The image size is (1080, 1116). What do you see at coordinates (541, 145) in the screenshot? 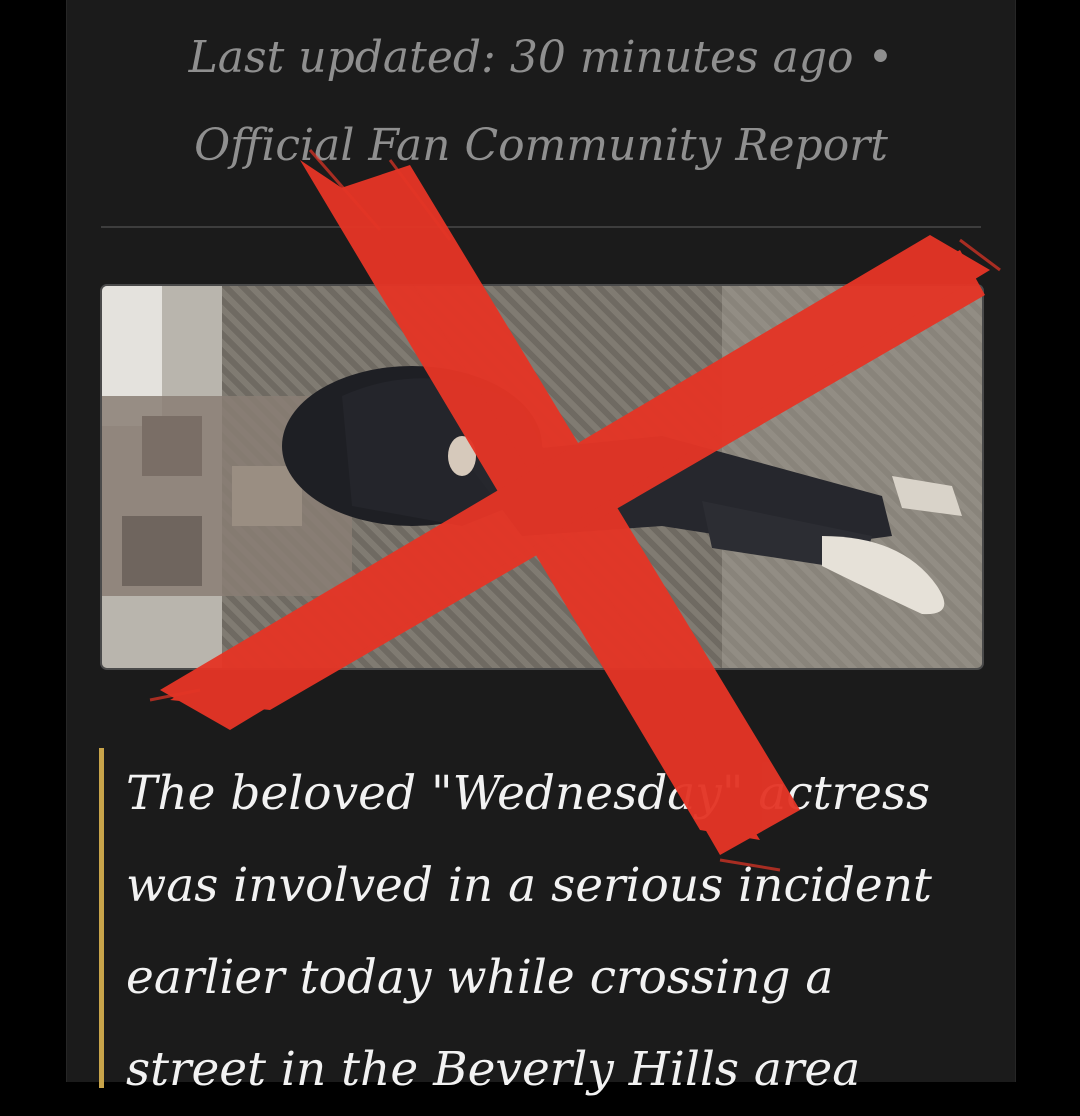
I see `source-text: Official Fan Community Report` at bounding box center [541, 145].